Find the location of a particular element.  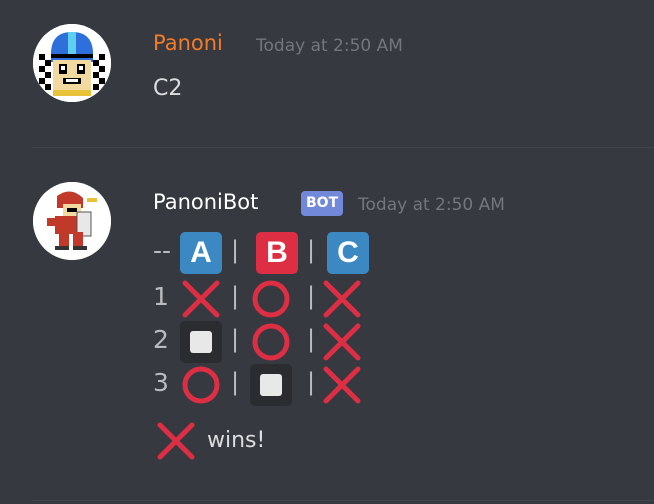

board-row-1: 1 | | is located at coordinates (393, 301).